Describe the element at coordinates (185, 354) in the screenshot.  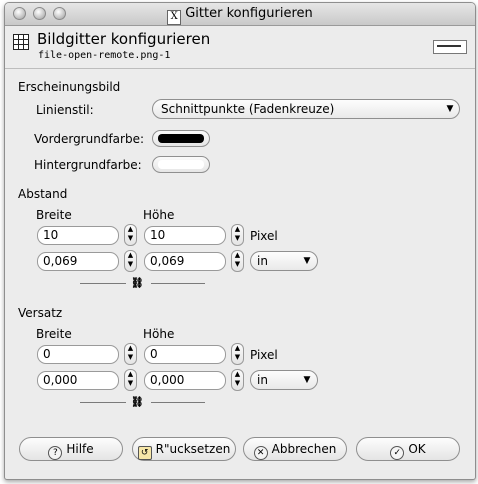
I see `offset-height-pixel-input: 0` at that location.